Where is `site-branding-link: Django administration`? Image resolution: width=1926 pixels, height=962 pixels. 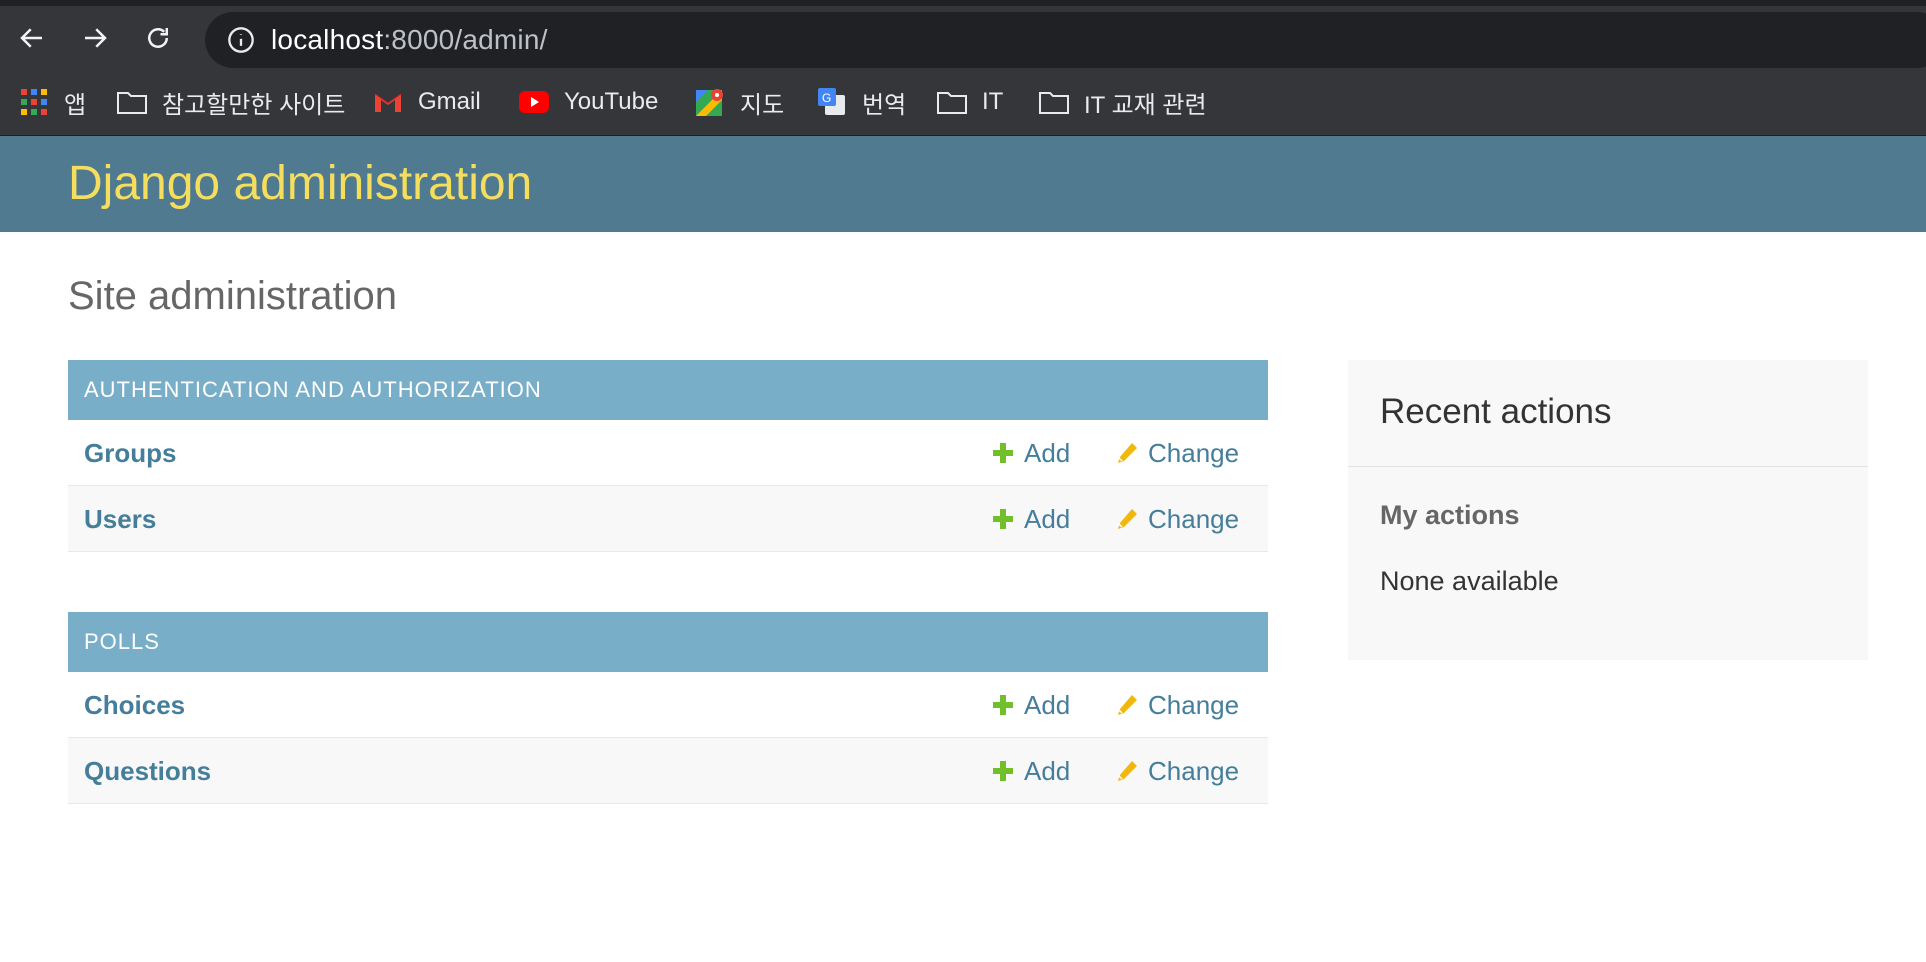 site-branding-link: Django administration is located at coordinates (300, 184).